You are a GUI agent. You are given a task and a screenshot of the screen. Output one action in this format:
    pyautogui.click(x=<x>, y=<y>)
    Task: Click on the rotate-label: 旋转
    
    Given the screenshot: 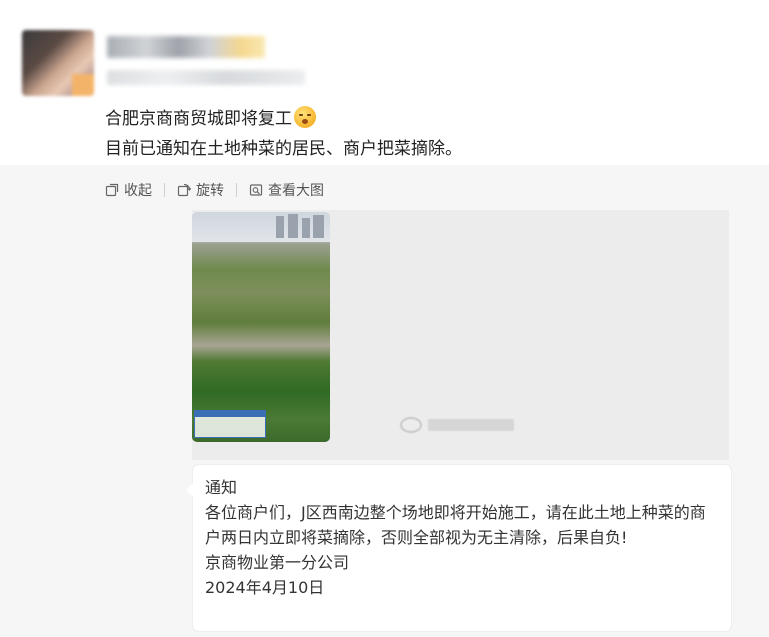 What is the action you would take?
    pyautogui.click(x=210, y=191)
    